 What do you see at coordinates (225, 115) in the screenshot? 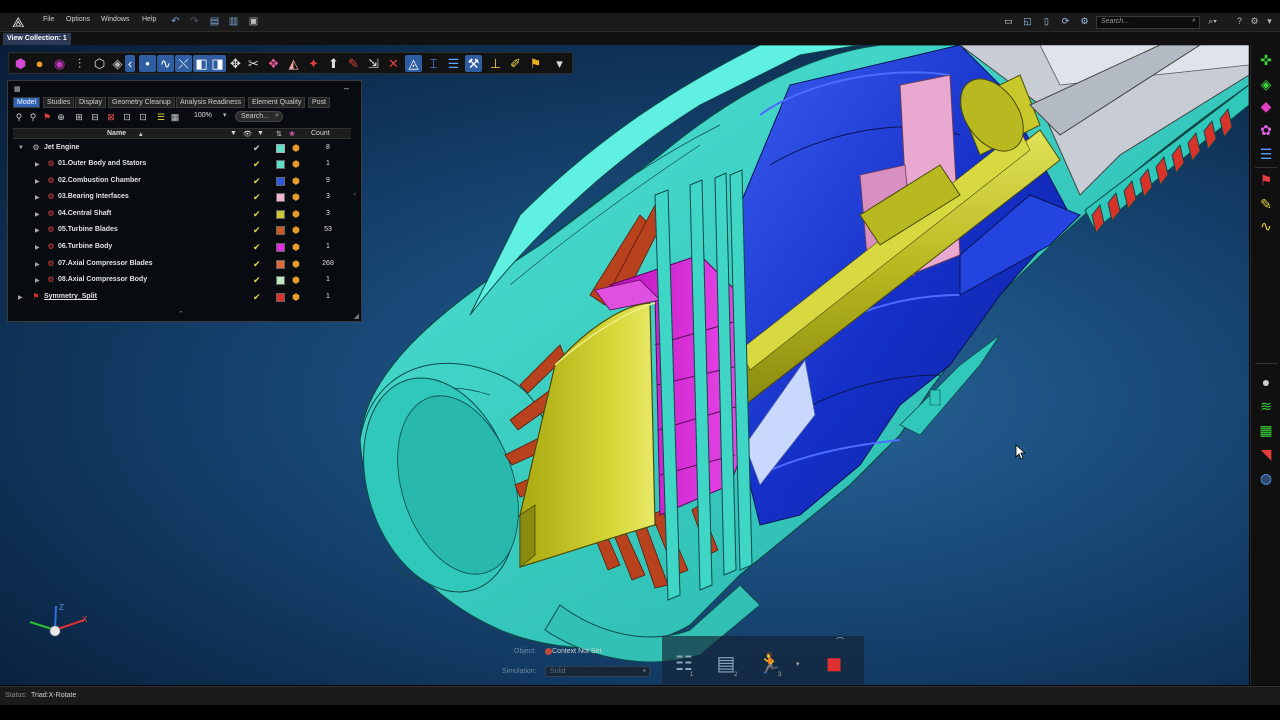
I see `zoom-dropdown-icon: ▾` at bounding box center [225, 115].